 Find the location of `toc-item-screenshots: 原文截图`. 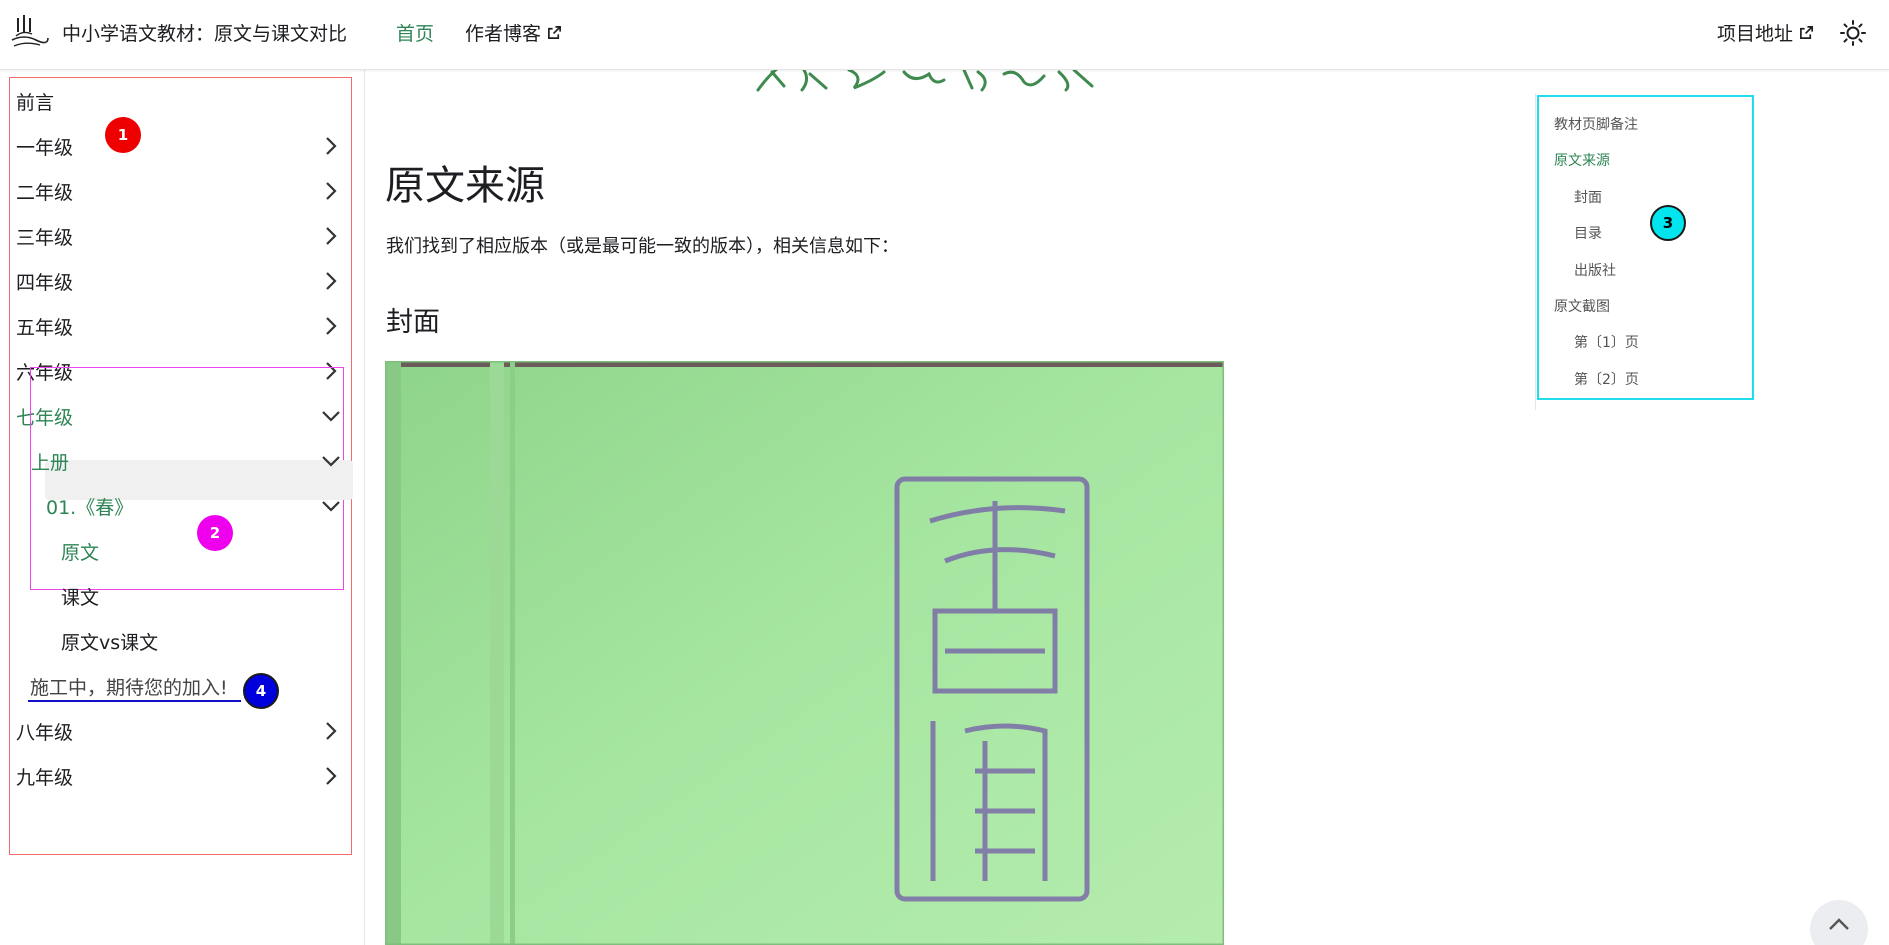

toc-item-screenshots: 原文截图 is located at coordinates (1582, 306).